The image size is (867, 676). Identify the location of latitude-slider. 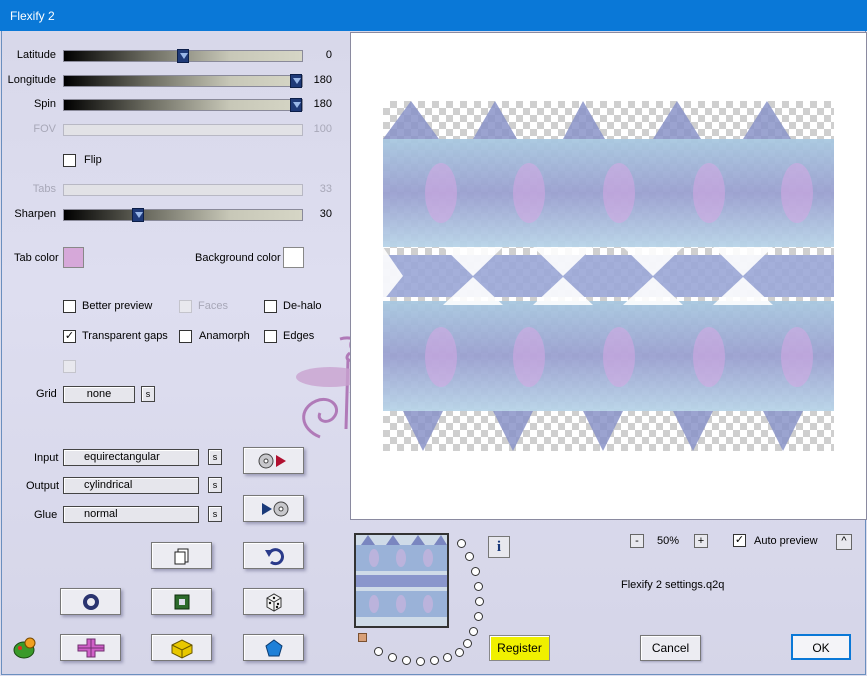
(183, 56).